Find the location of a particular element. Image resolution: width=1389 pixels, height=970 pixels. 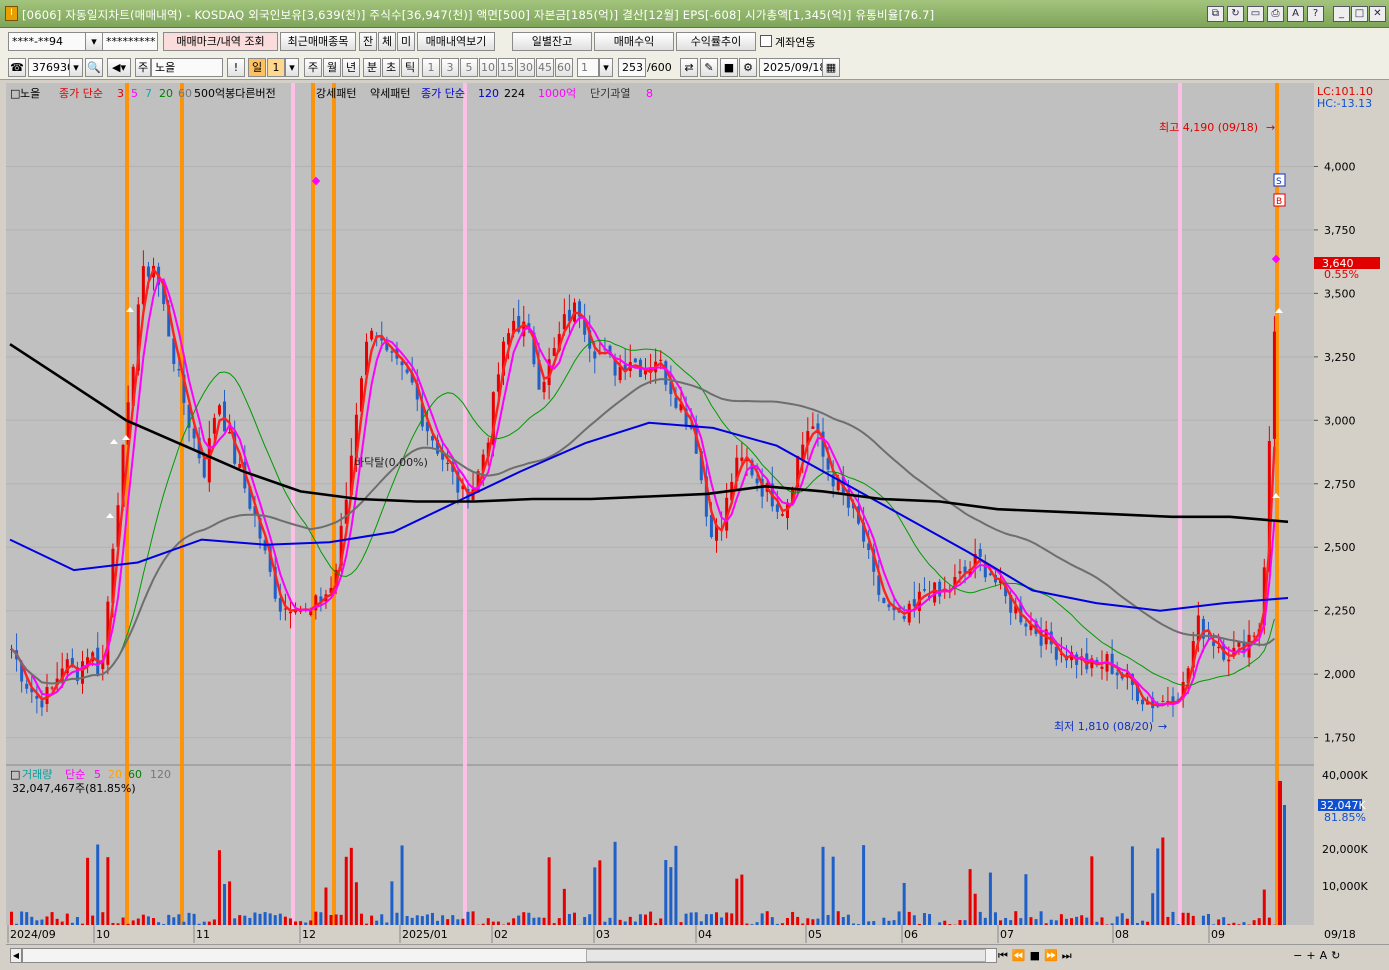

minute-45-button: 45 is located at coordinates (545, 67).